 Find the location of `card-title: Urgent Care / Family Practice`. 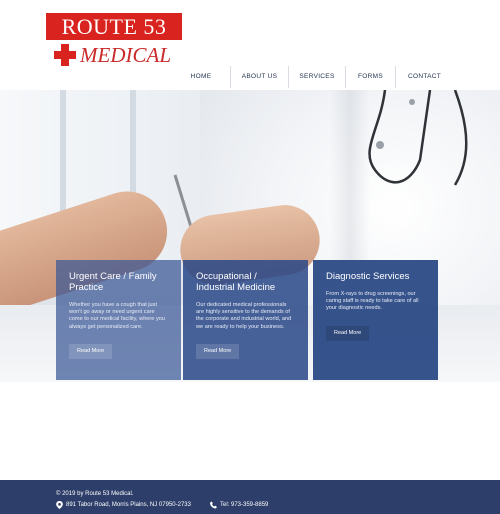

card-title: Urgent Care / Family Practice is located at coordinates (113, 282).